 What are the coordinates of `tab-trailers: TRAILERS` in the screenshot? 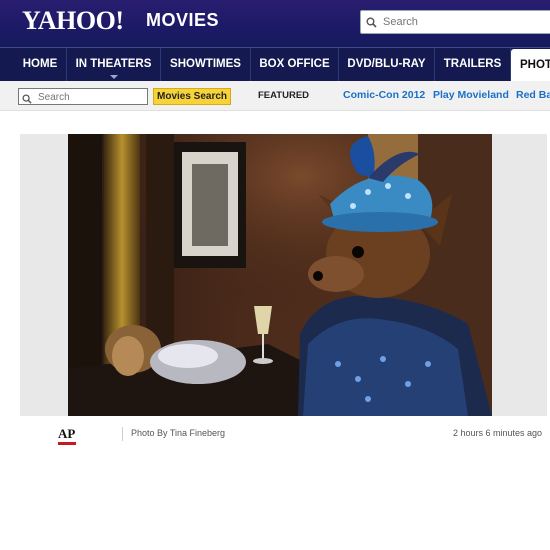 It's located at (473, 64).